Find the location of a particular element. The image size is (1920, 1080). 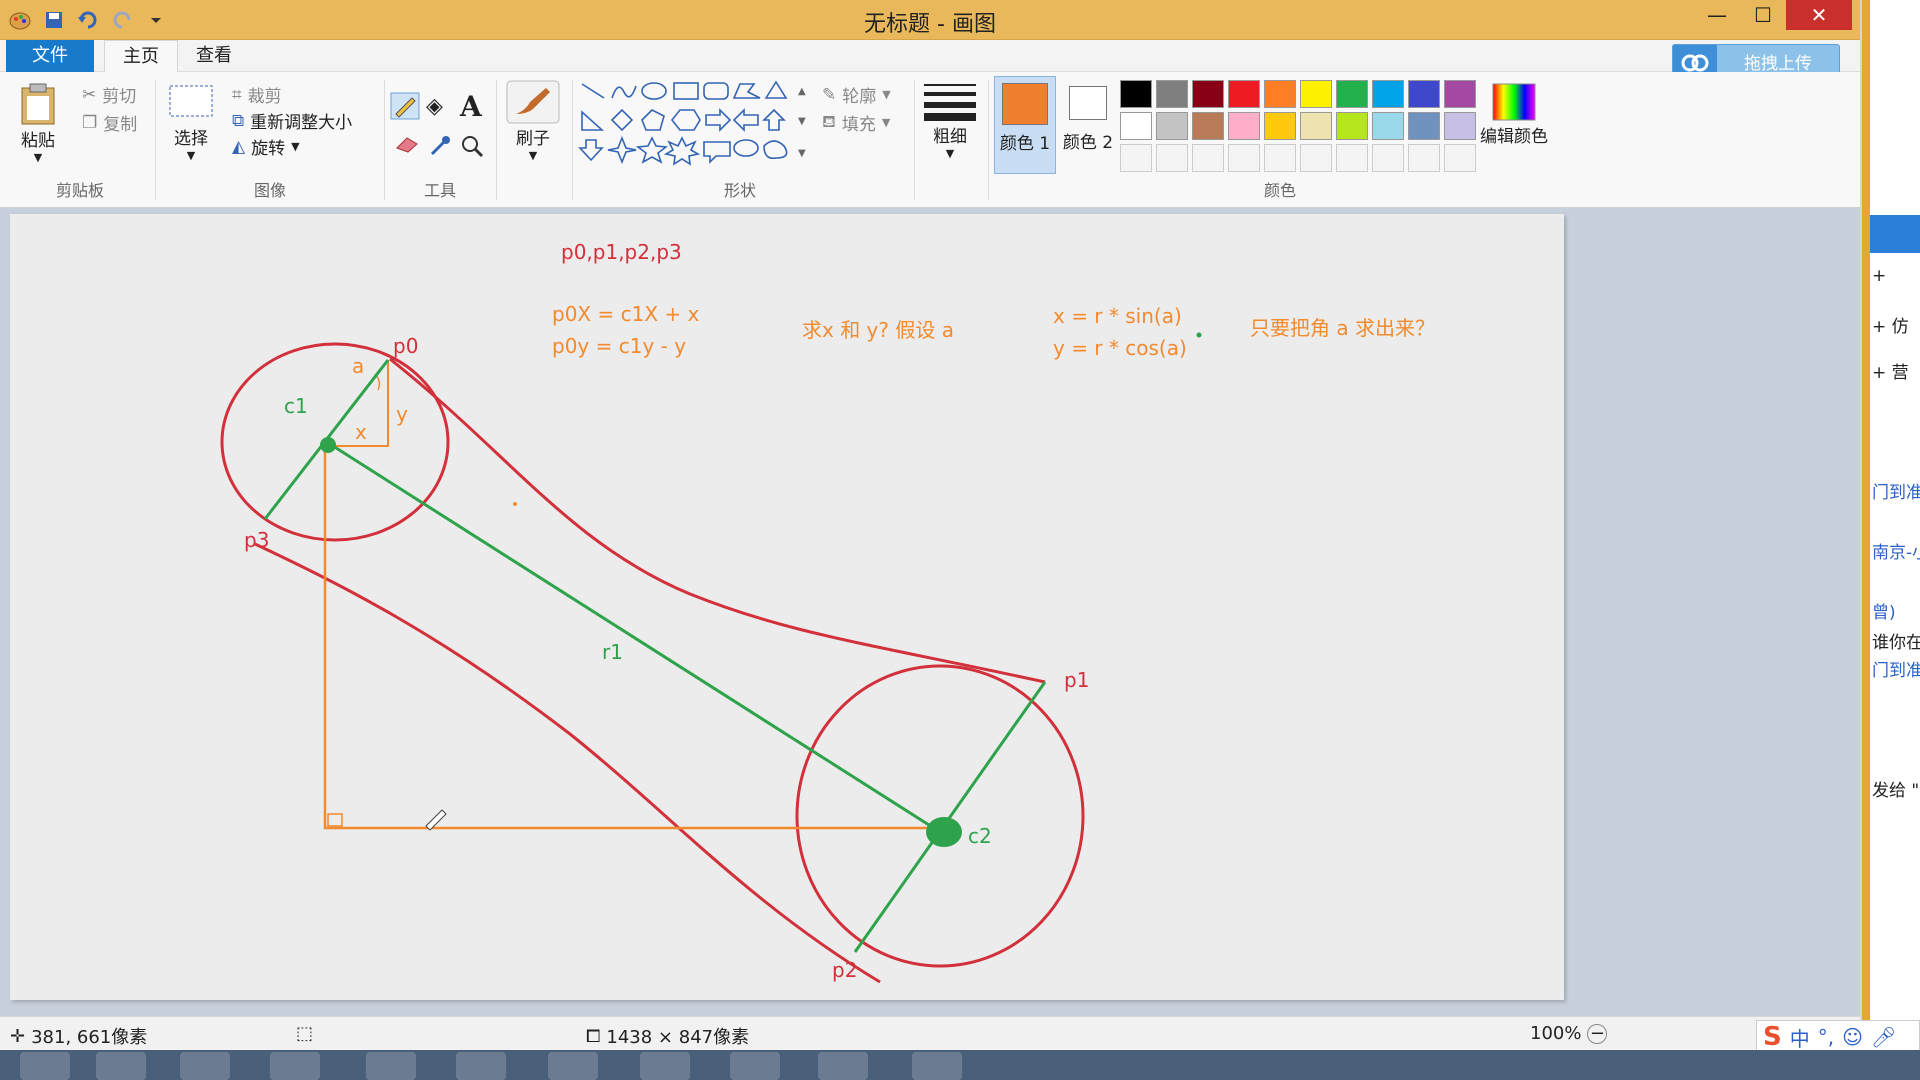

brush-button: 刷子 ▼ is located at coordinates (533, 121).